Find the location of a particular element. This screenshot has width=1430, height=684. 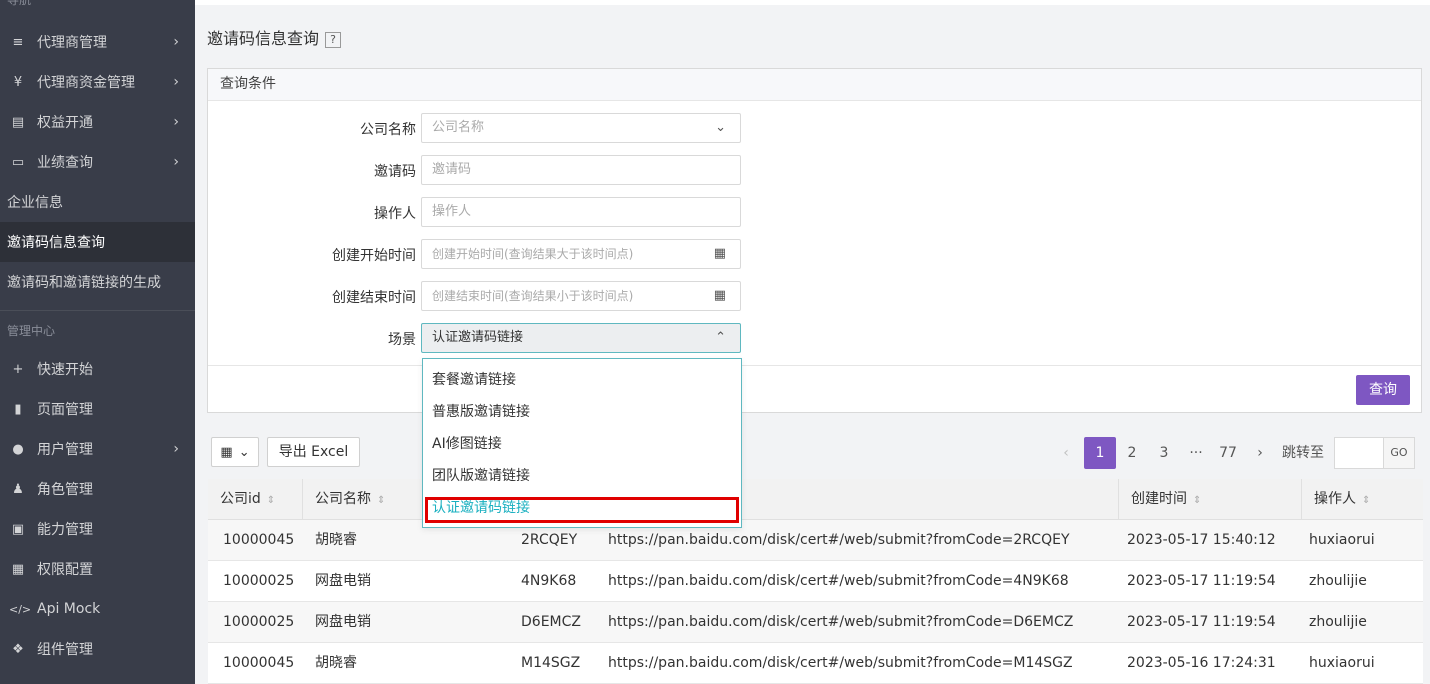

sidebar-item-api-mock: </> Api Mock is located at coordinates (97, 609).